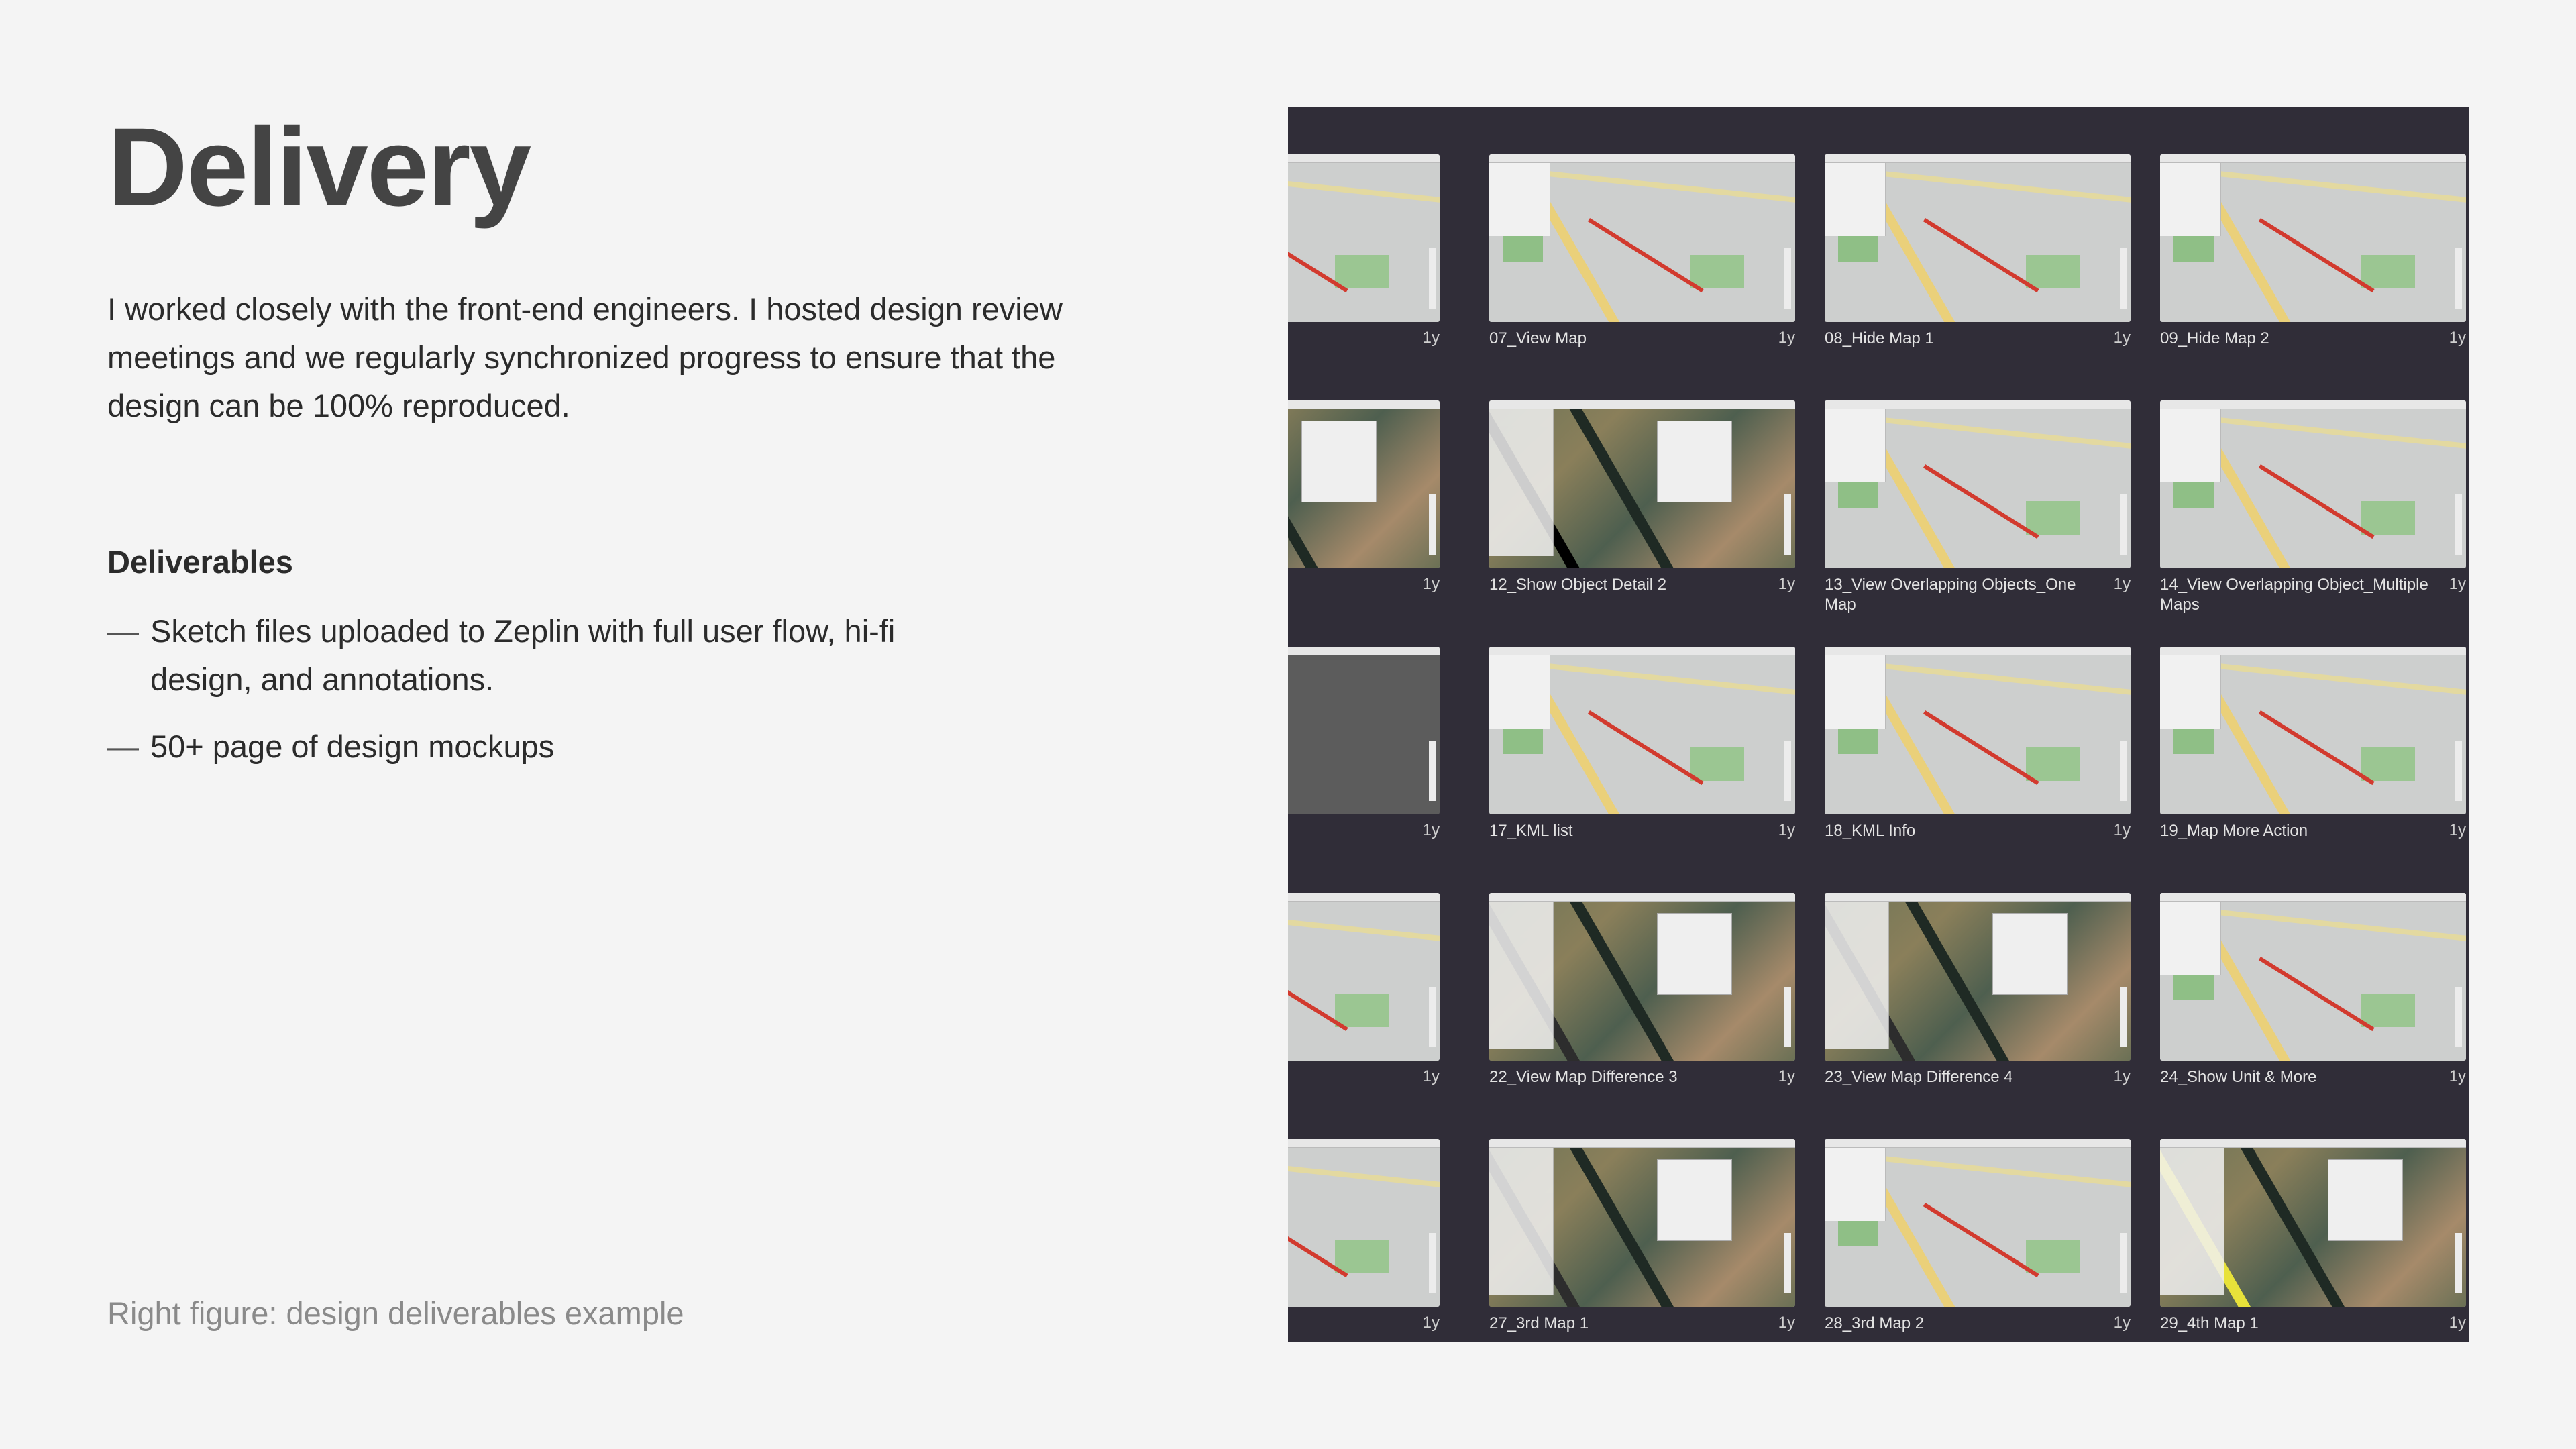 This screenshot has width=2576, height=1449. I want to click on artboard-card: 09_Hide Map 2 1y, so click(2313, 228).